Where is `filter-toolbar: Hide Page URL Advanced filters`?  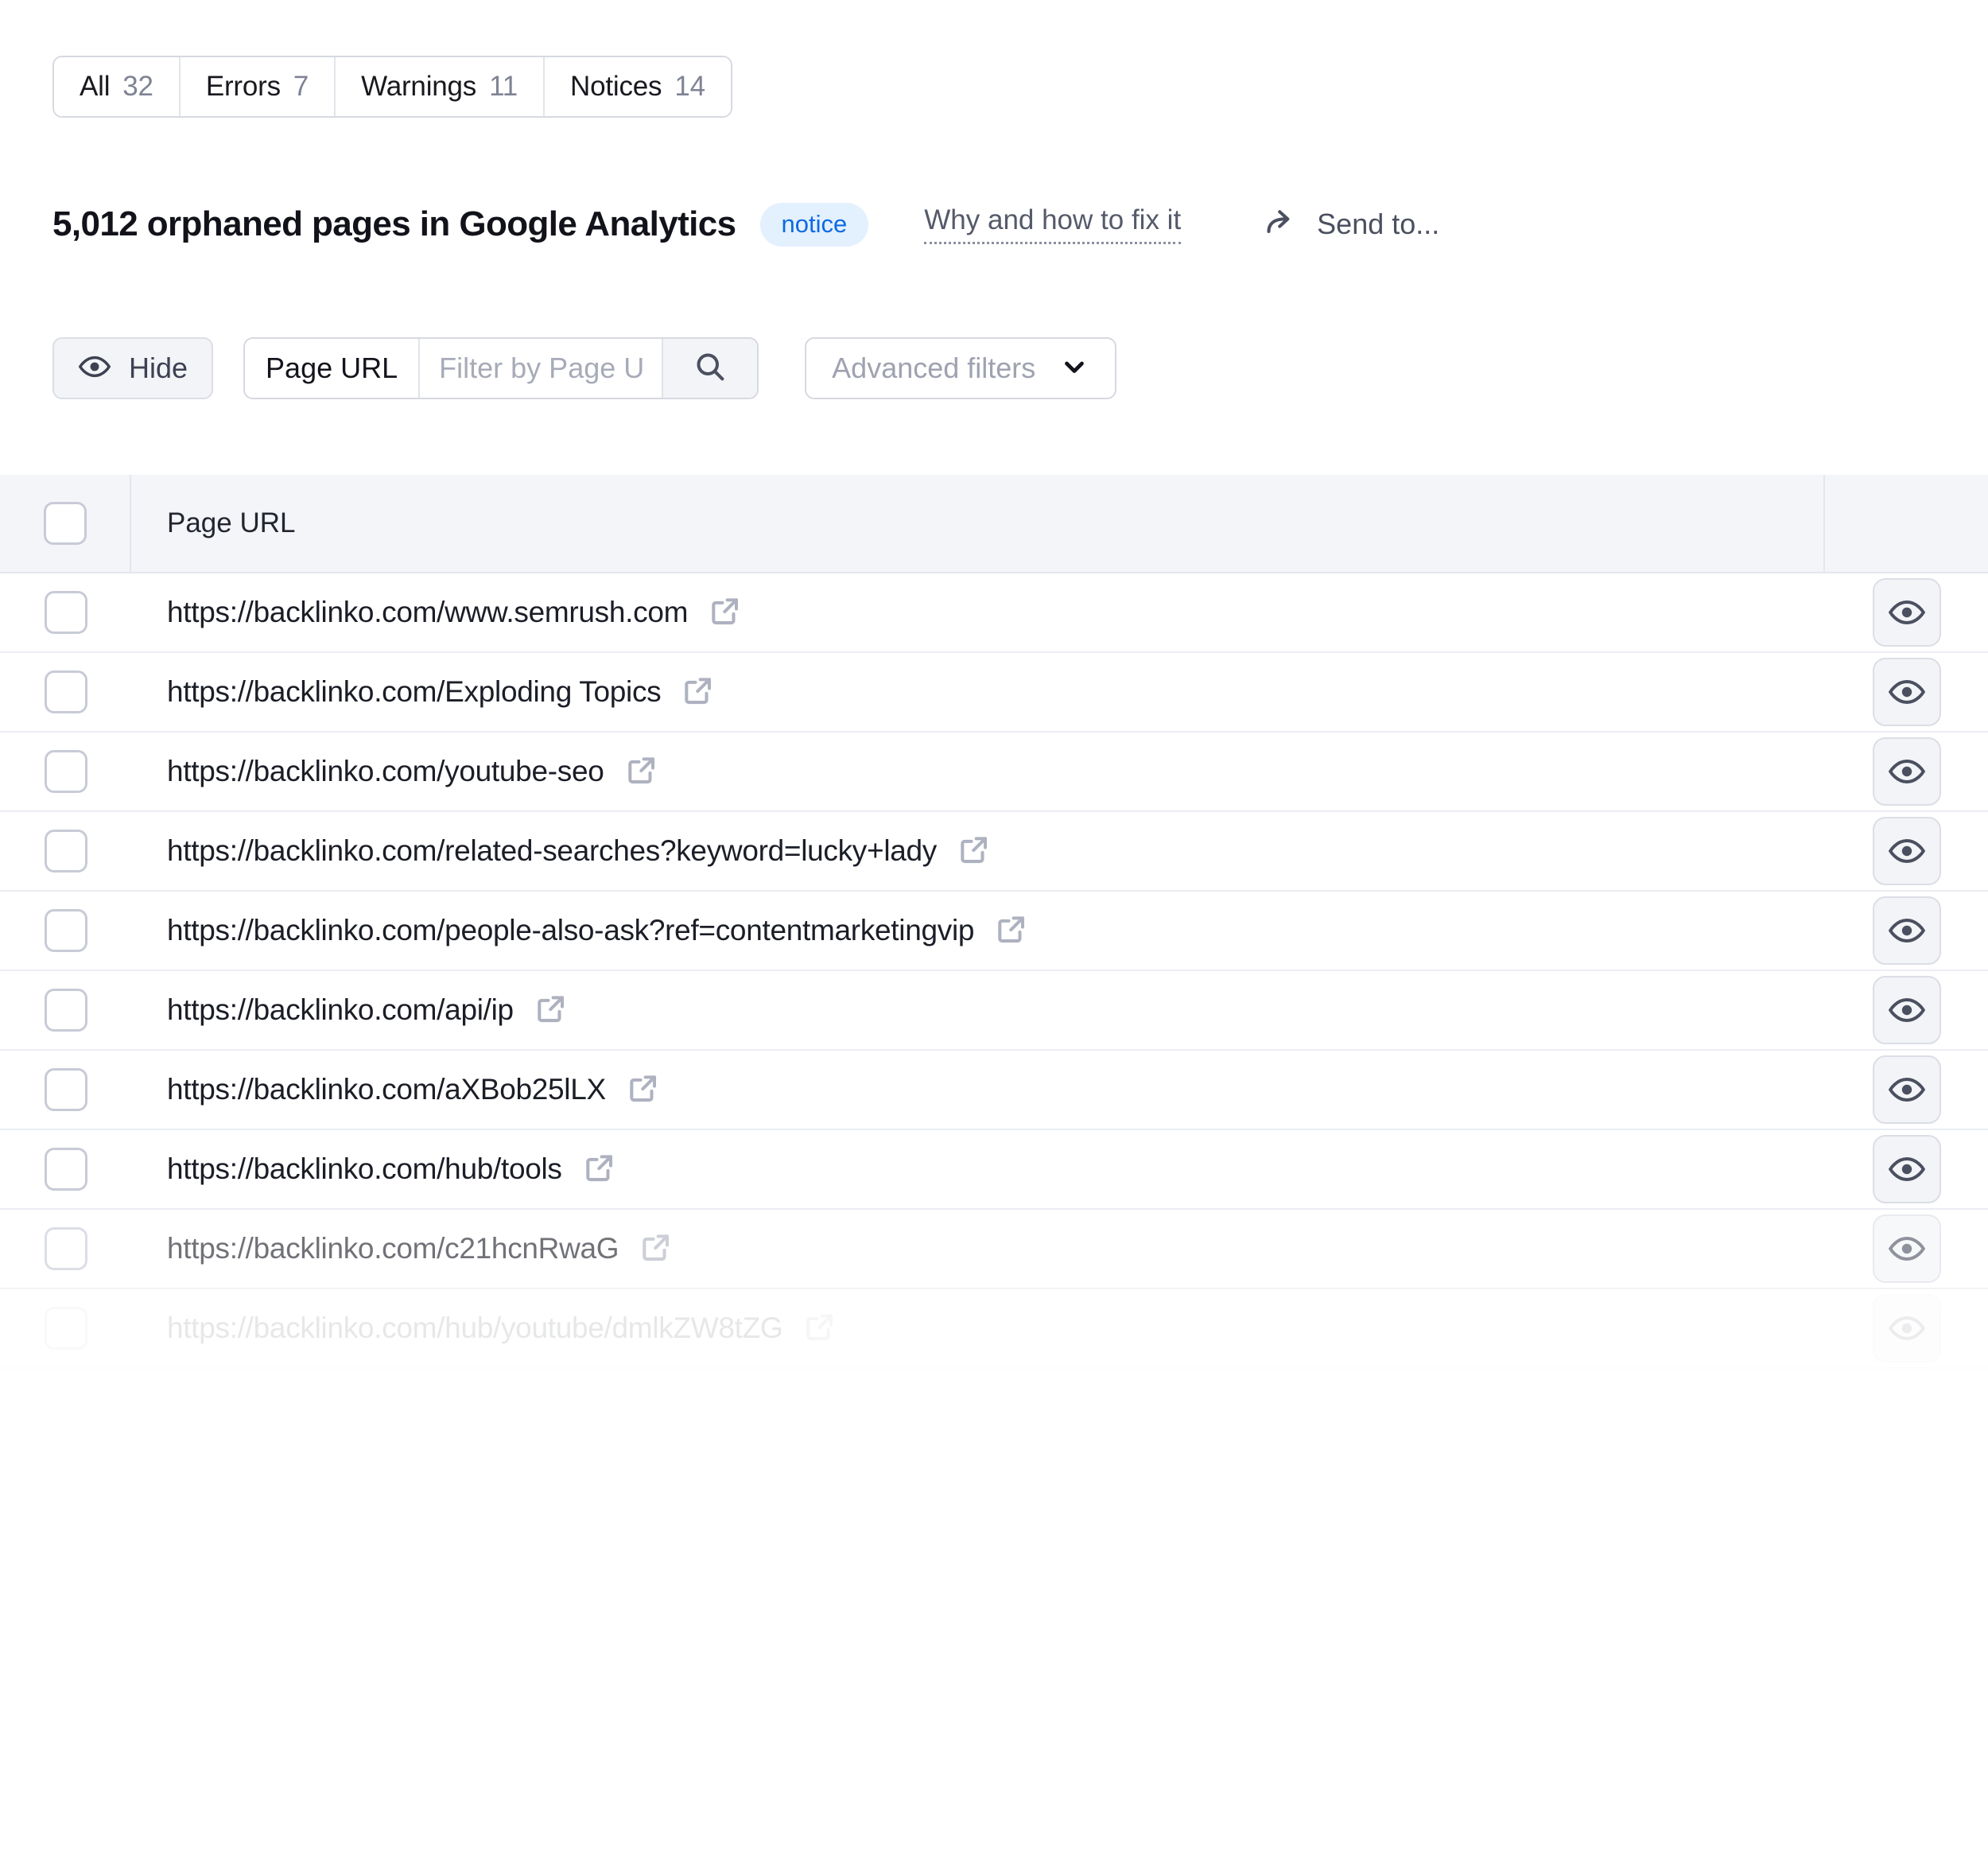
filter-toolbar: Hide Page URL Advanced filters is located at coordinates (584, 368).